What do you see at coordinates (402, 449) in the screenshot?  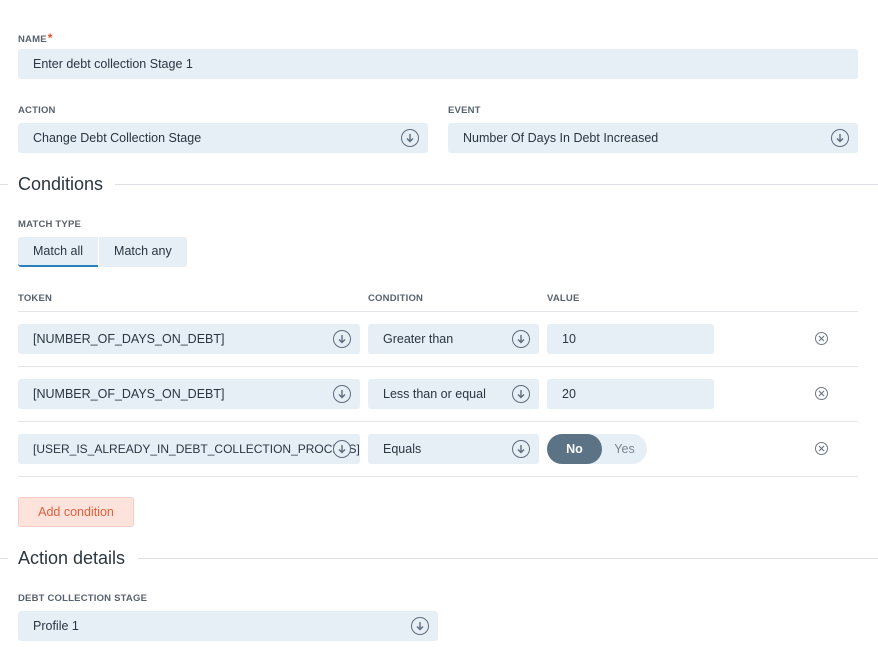 I see `condition-value: Equals` at bounding box center [402, 449].